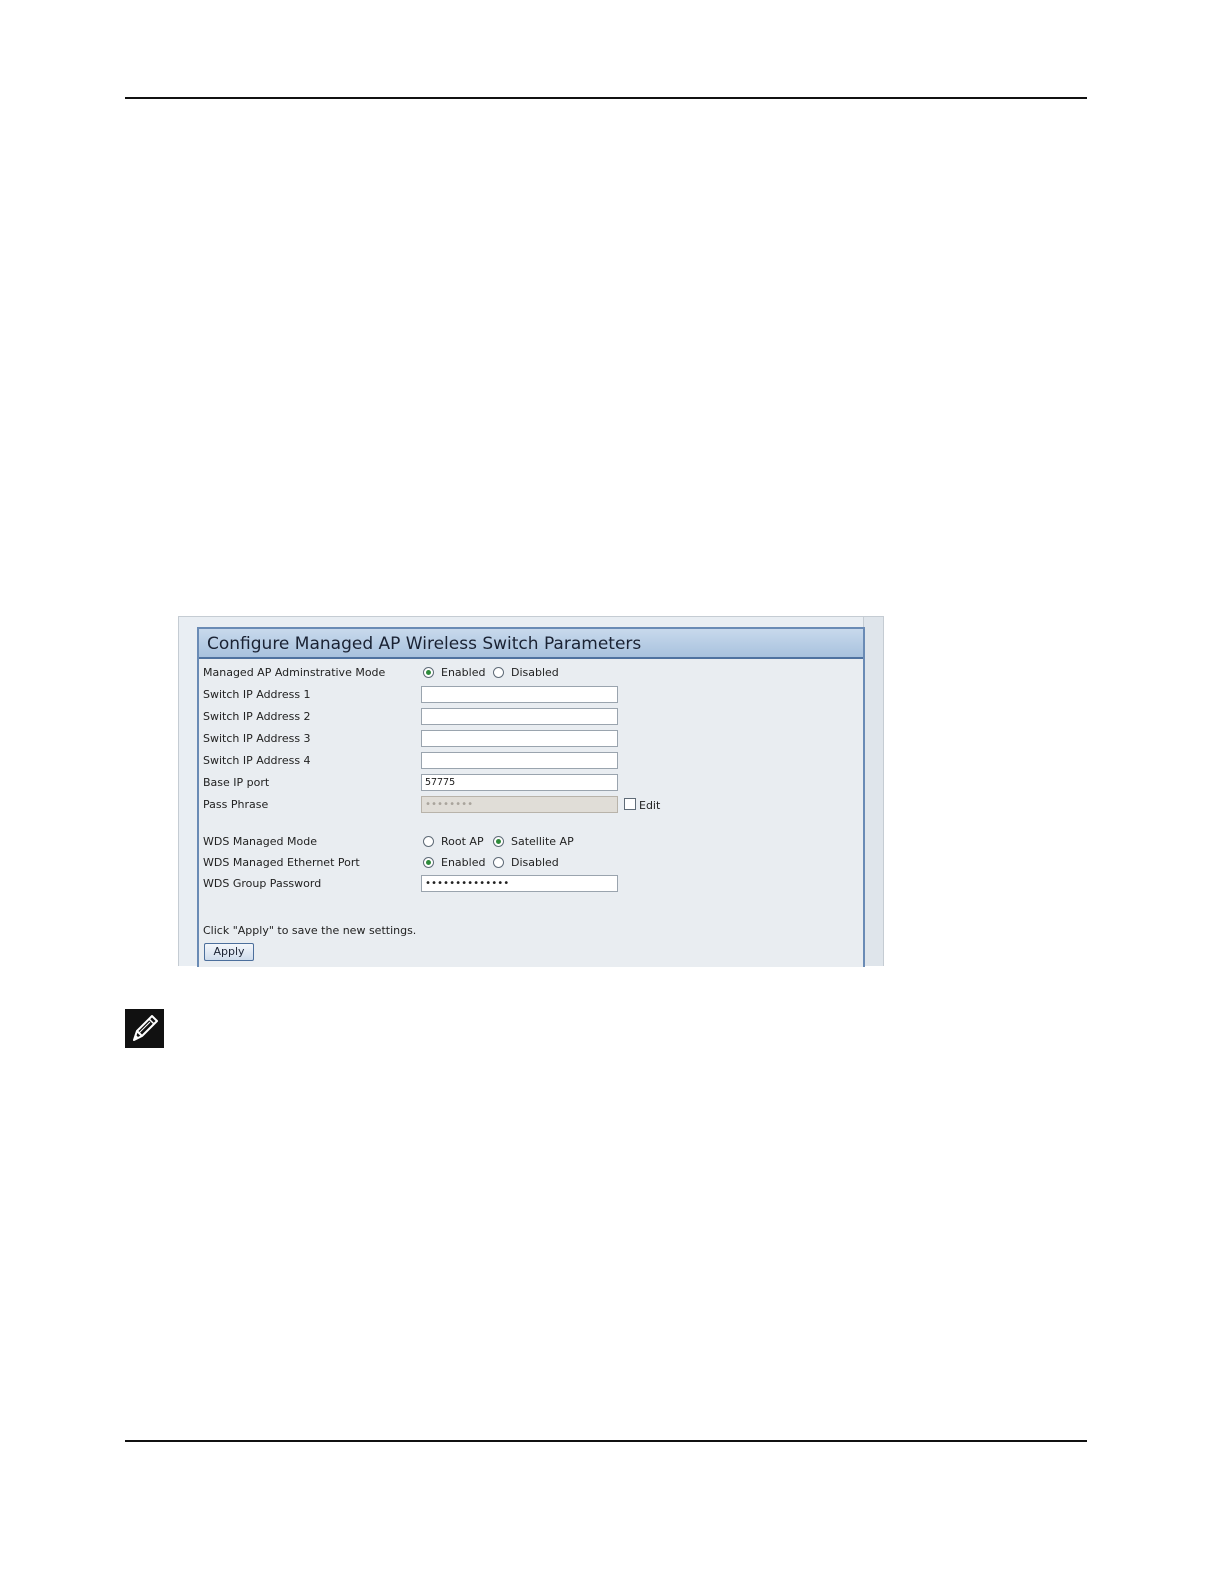 This screenshot has width=1224, height=1584. Describe the element at coordinates (257, 694) in the screenshot. I see `switch-ip-1-label: Switch IP Address 1` at that location.